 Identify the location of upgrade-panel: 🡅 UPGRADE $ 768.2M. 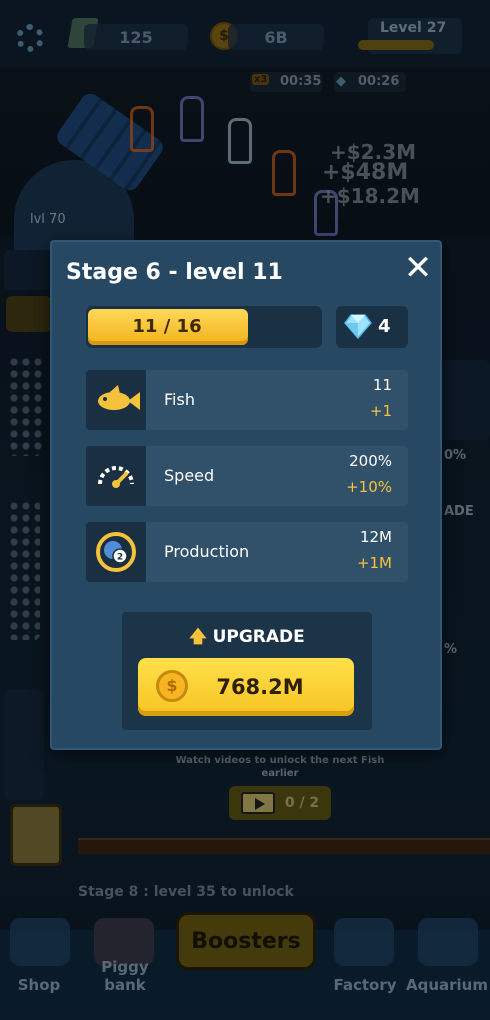
(247, 671).